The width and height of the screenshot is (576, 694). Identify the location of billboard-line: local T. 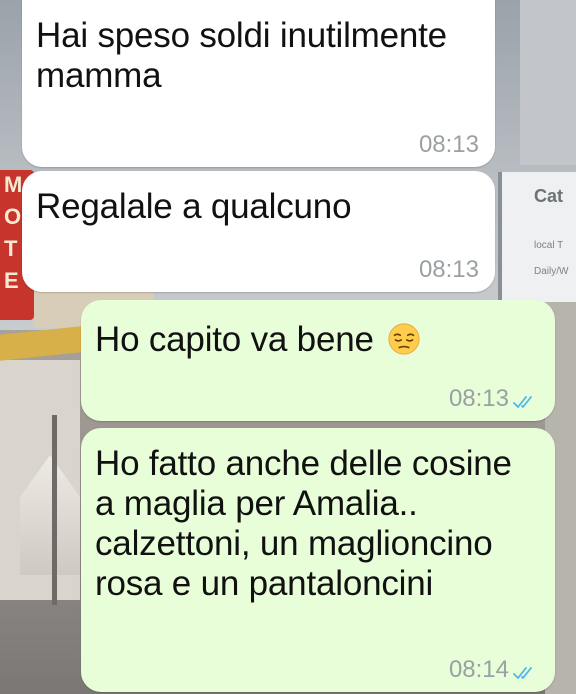
(549, 245).